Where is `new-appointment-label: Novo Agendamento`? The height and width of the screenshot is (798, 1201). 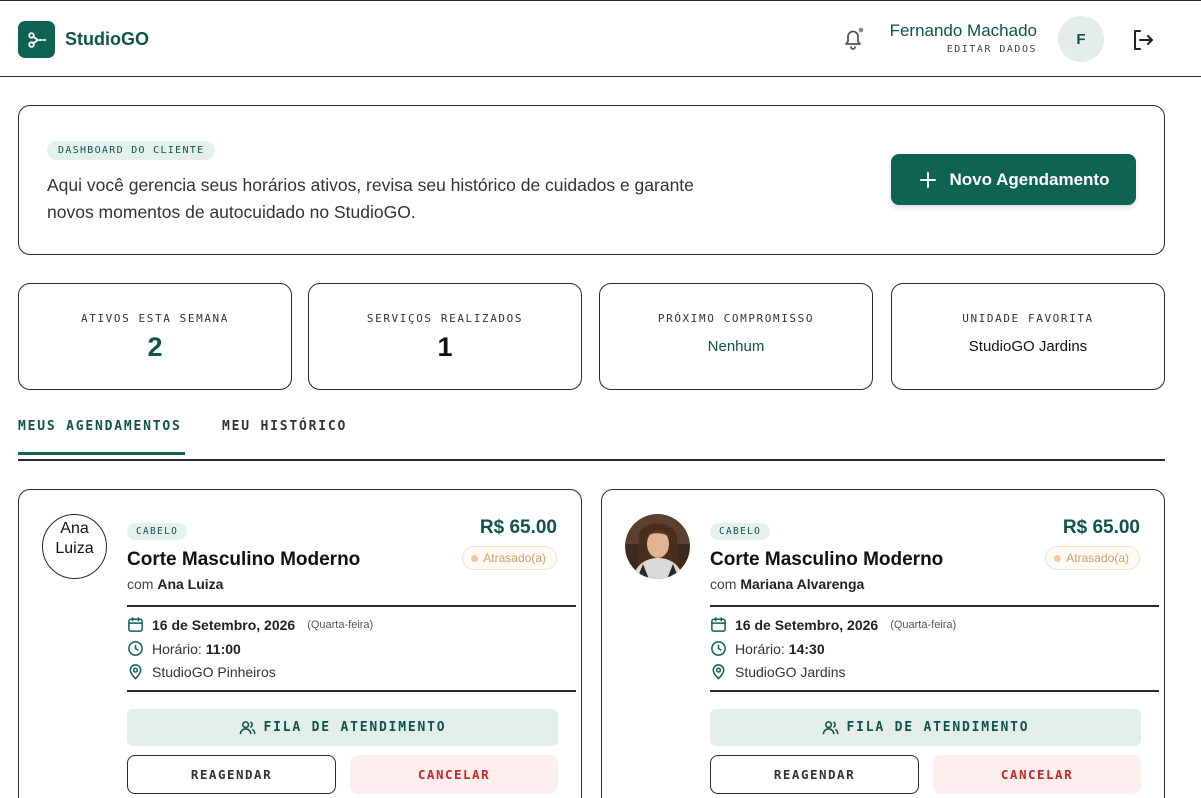 new-appointment-label: Novo Agendamento is located at coordinates (1029, 179).